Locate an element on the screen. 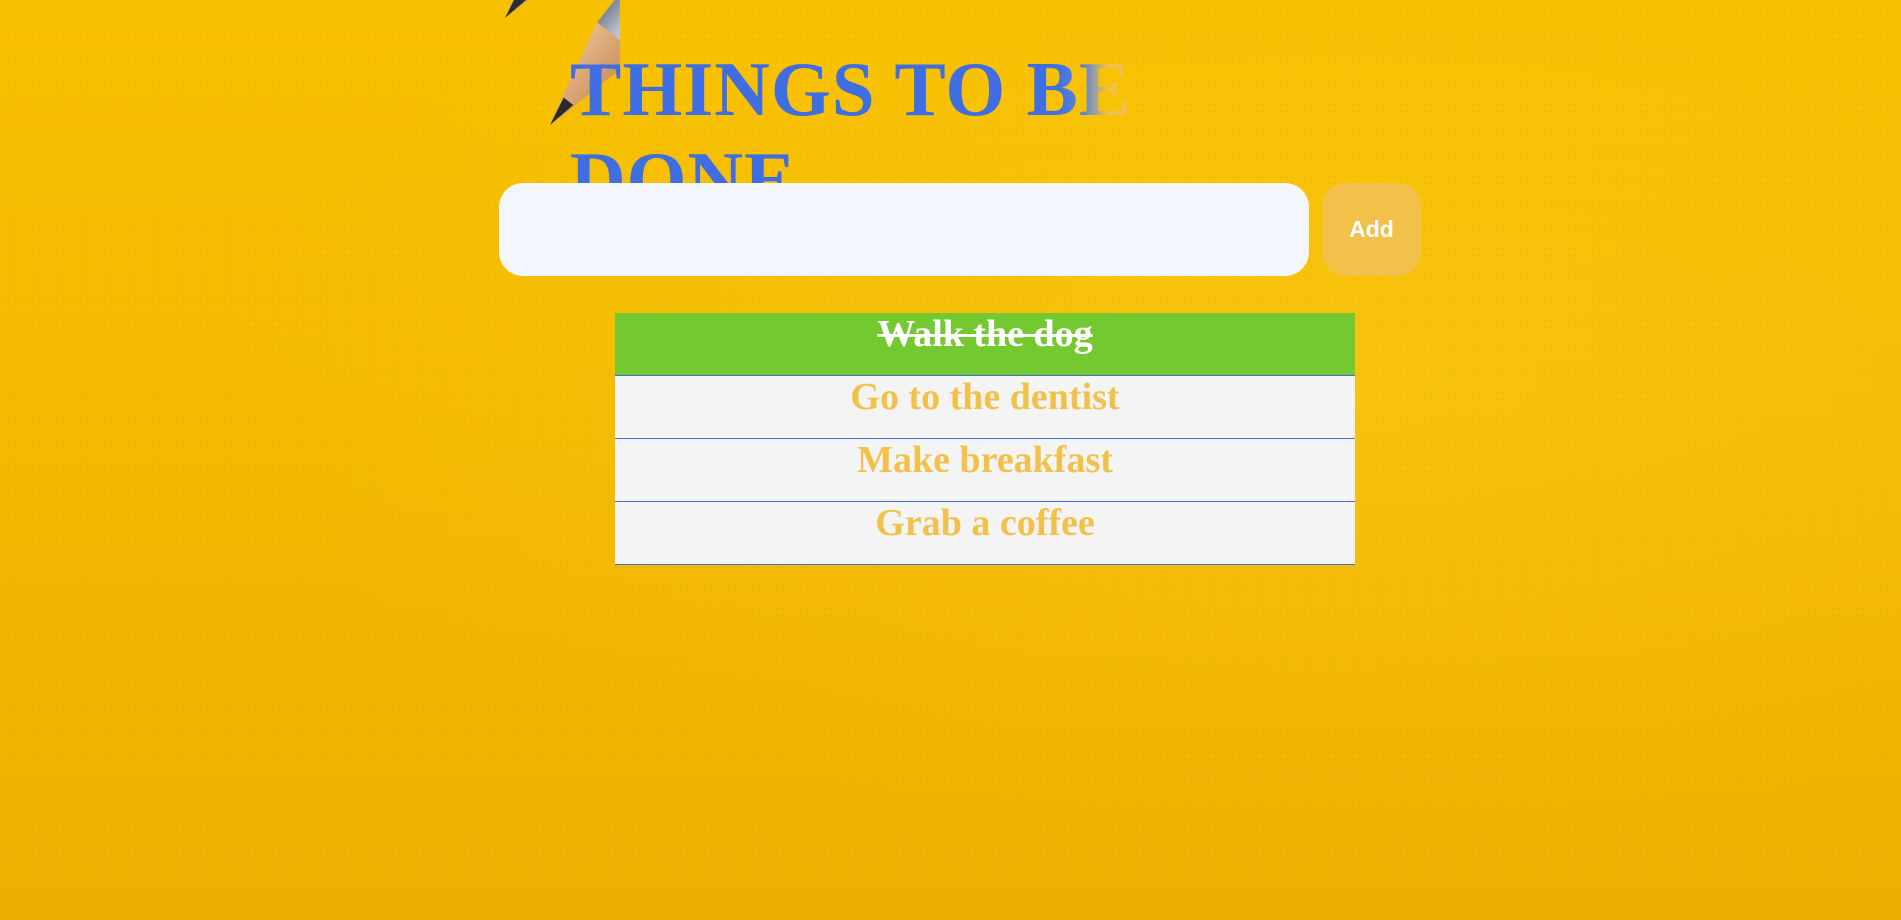 This screenshot has height=920, width=1901. task-item-walk-the-dog: Walk the dog is located at coordinates (985, 344).